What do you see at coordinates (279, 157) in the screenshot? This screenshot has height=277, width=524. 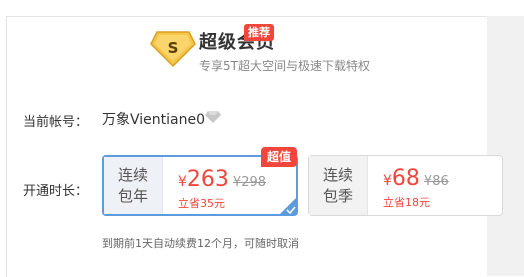 I see `best-value-tag: 超值` at bounding box center [279, 157].